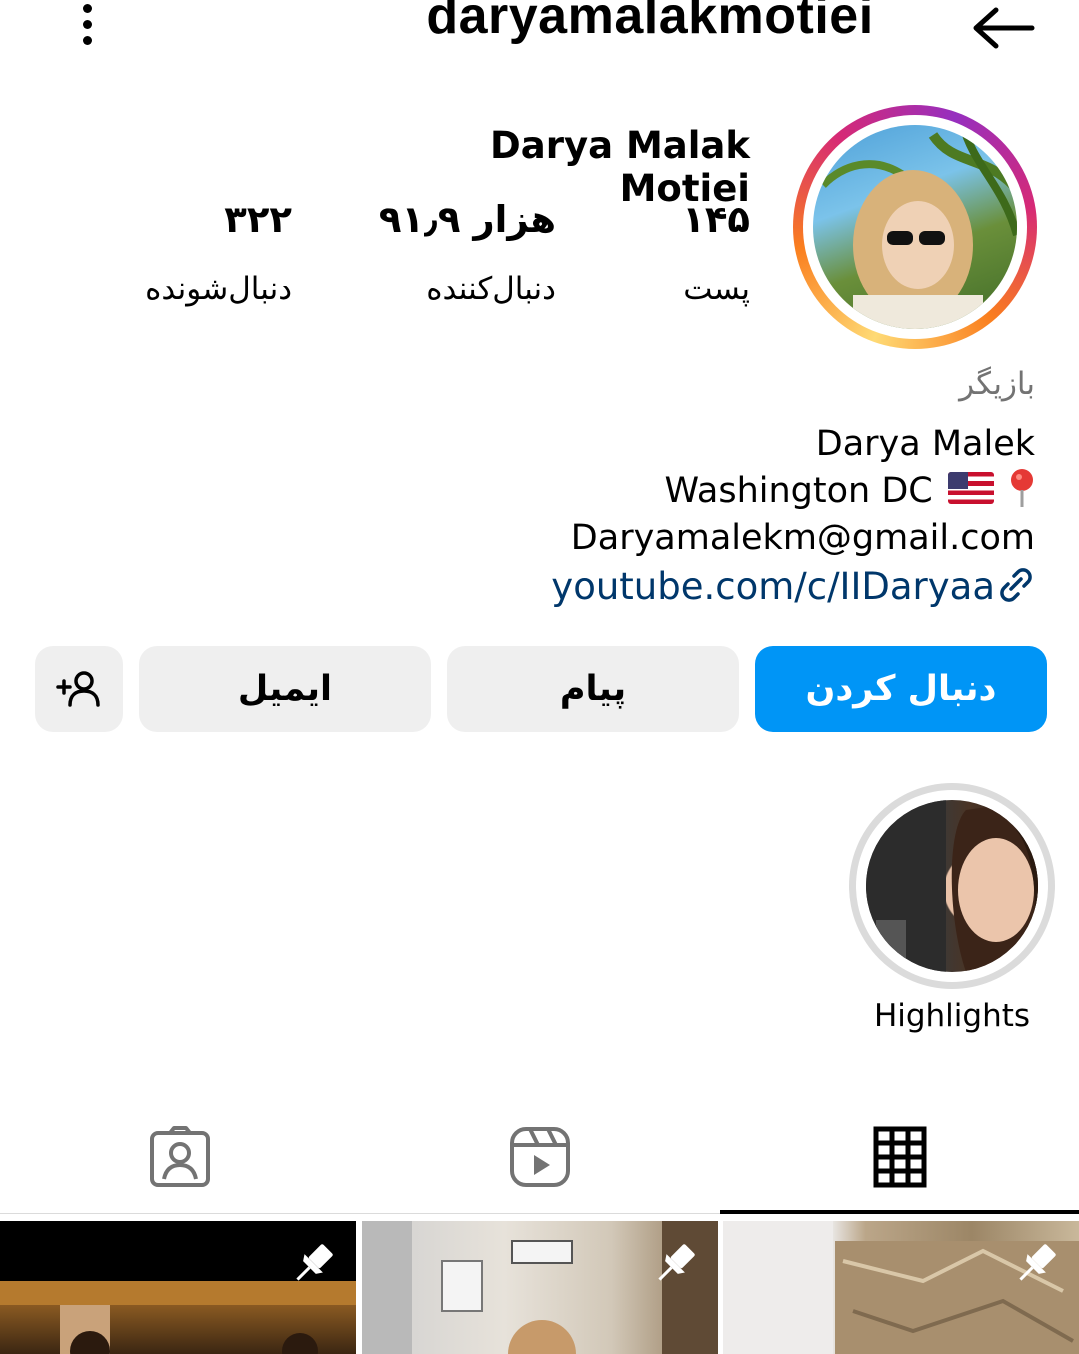 This screenshot has height=1354, width=1079. What do you see at coordinates (798, 491) in the screenshot?
I see `bio-location-text: Washington DC` at bounding box center [798, 491].